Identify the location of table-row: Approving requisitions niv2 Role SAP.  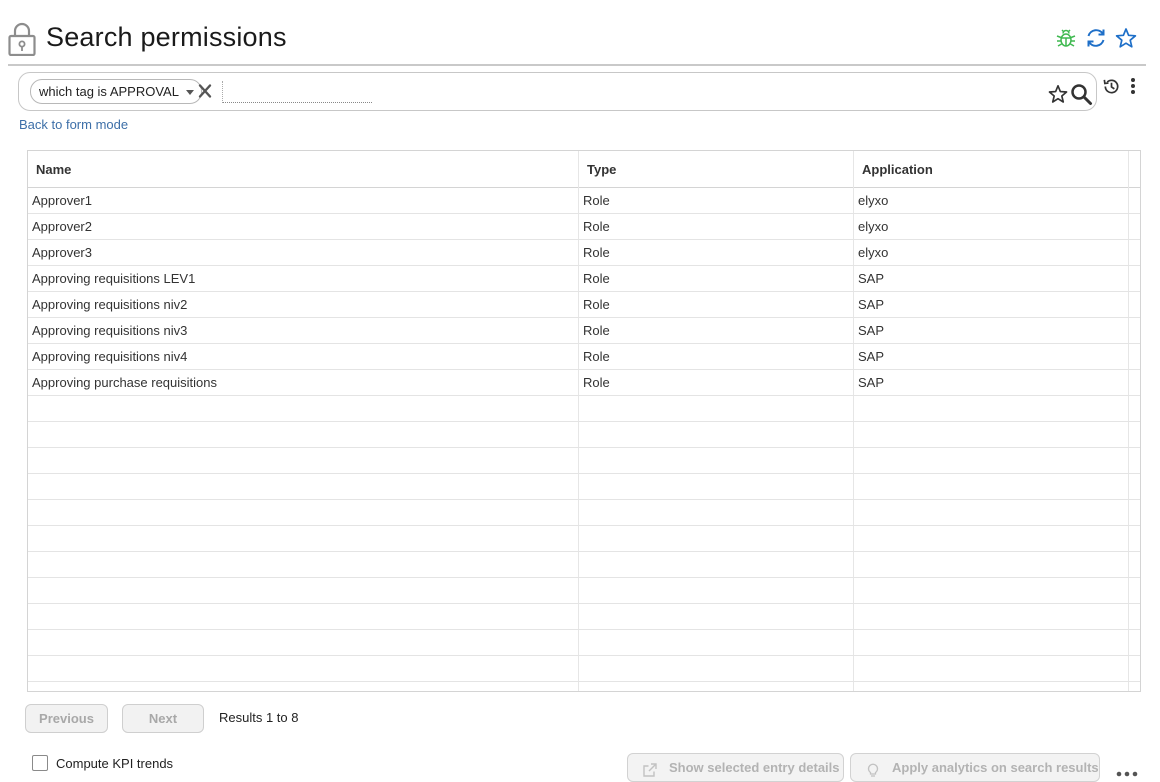
(584, 305).